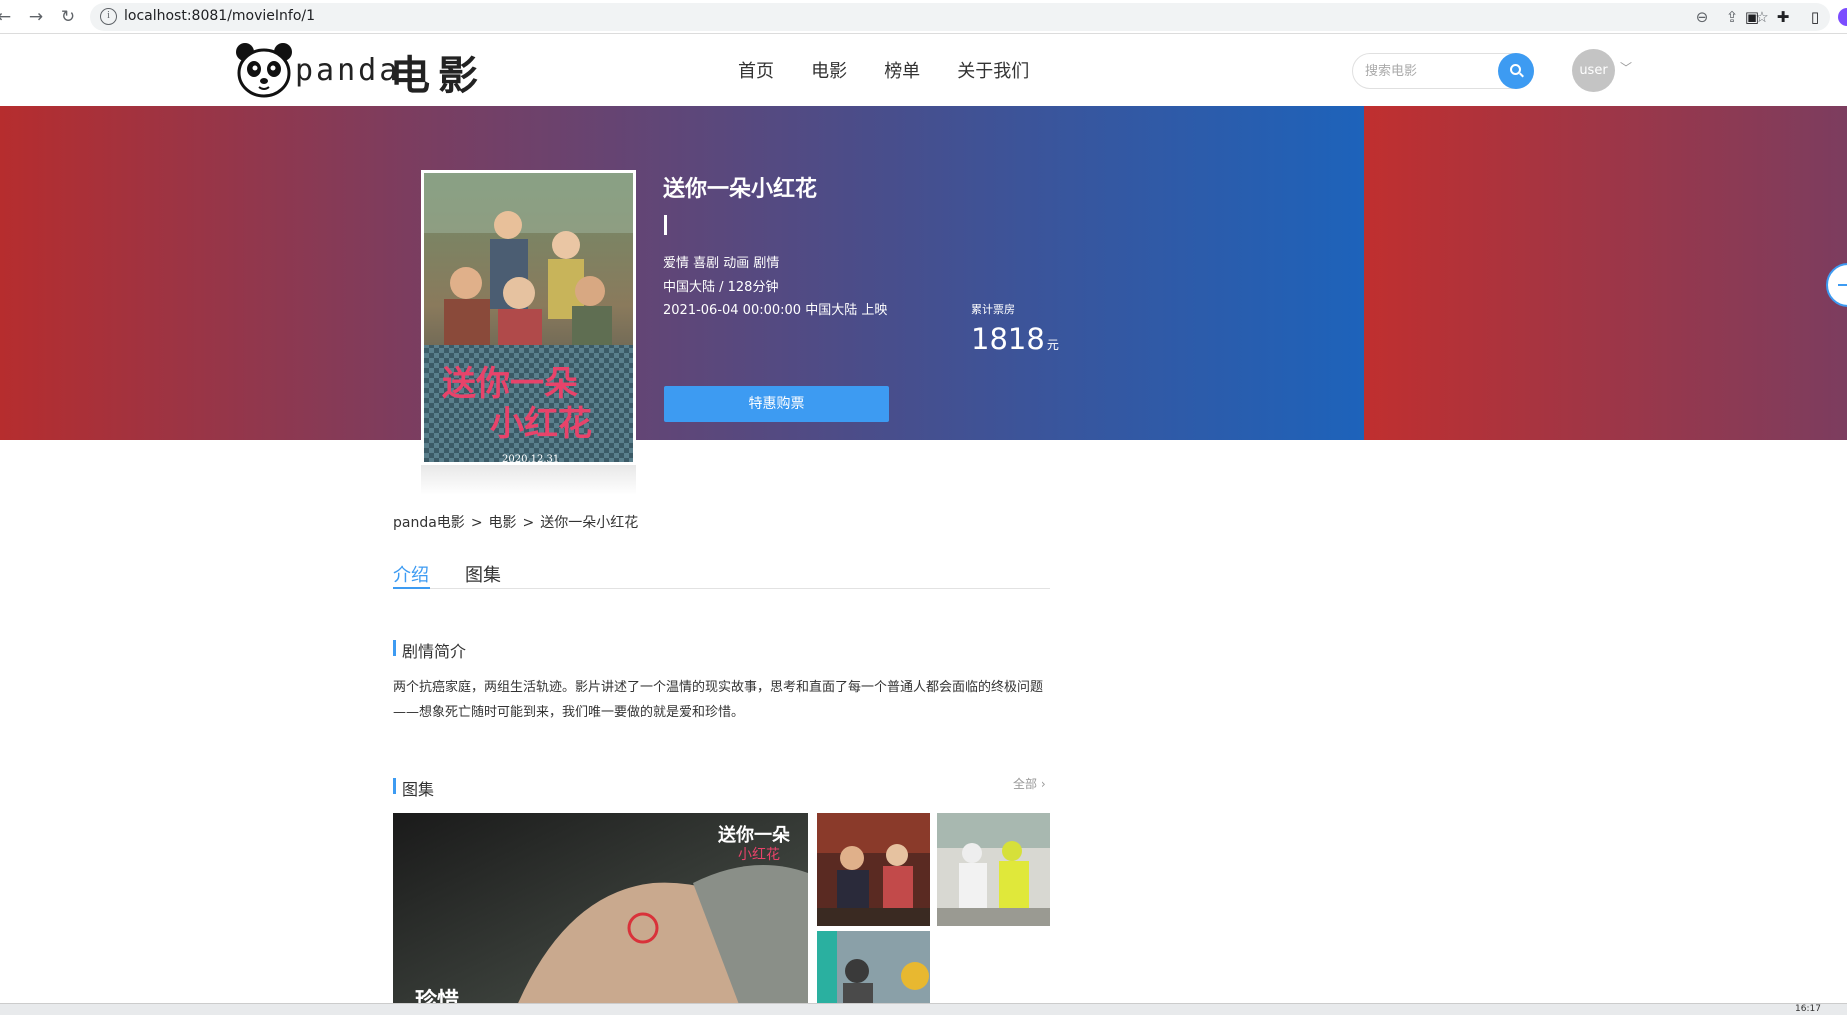 Image resolution: width=1847 pixels, height=1015 pixels. What do you see at coordinates (108, 16) in the screenshot?
I see `site-info-icon: i` at bounding box center [108, 16].